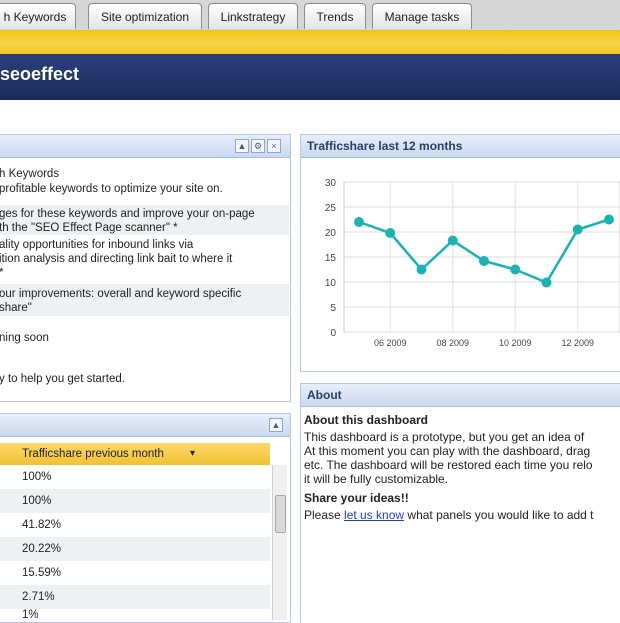 This screenshot has height=623, width=620. Describe the element at coordinates (472, 263) in the screenshot. I see `trafficshare-line-chart: 0 5 10 15 20 25 30 06 2009 08 2009 10 2009 12 2009` at that location.